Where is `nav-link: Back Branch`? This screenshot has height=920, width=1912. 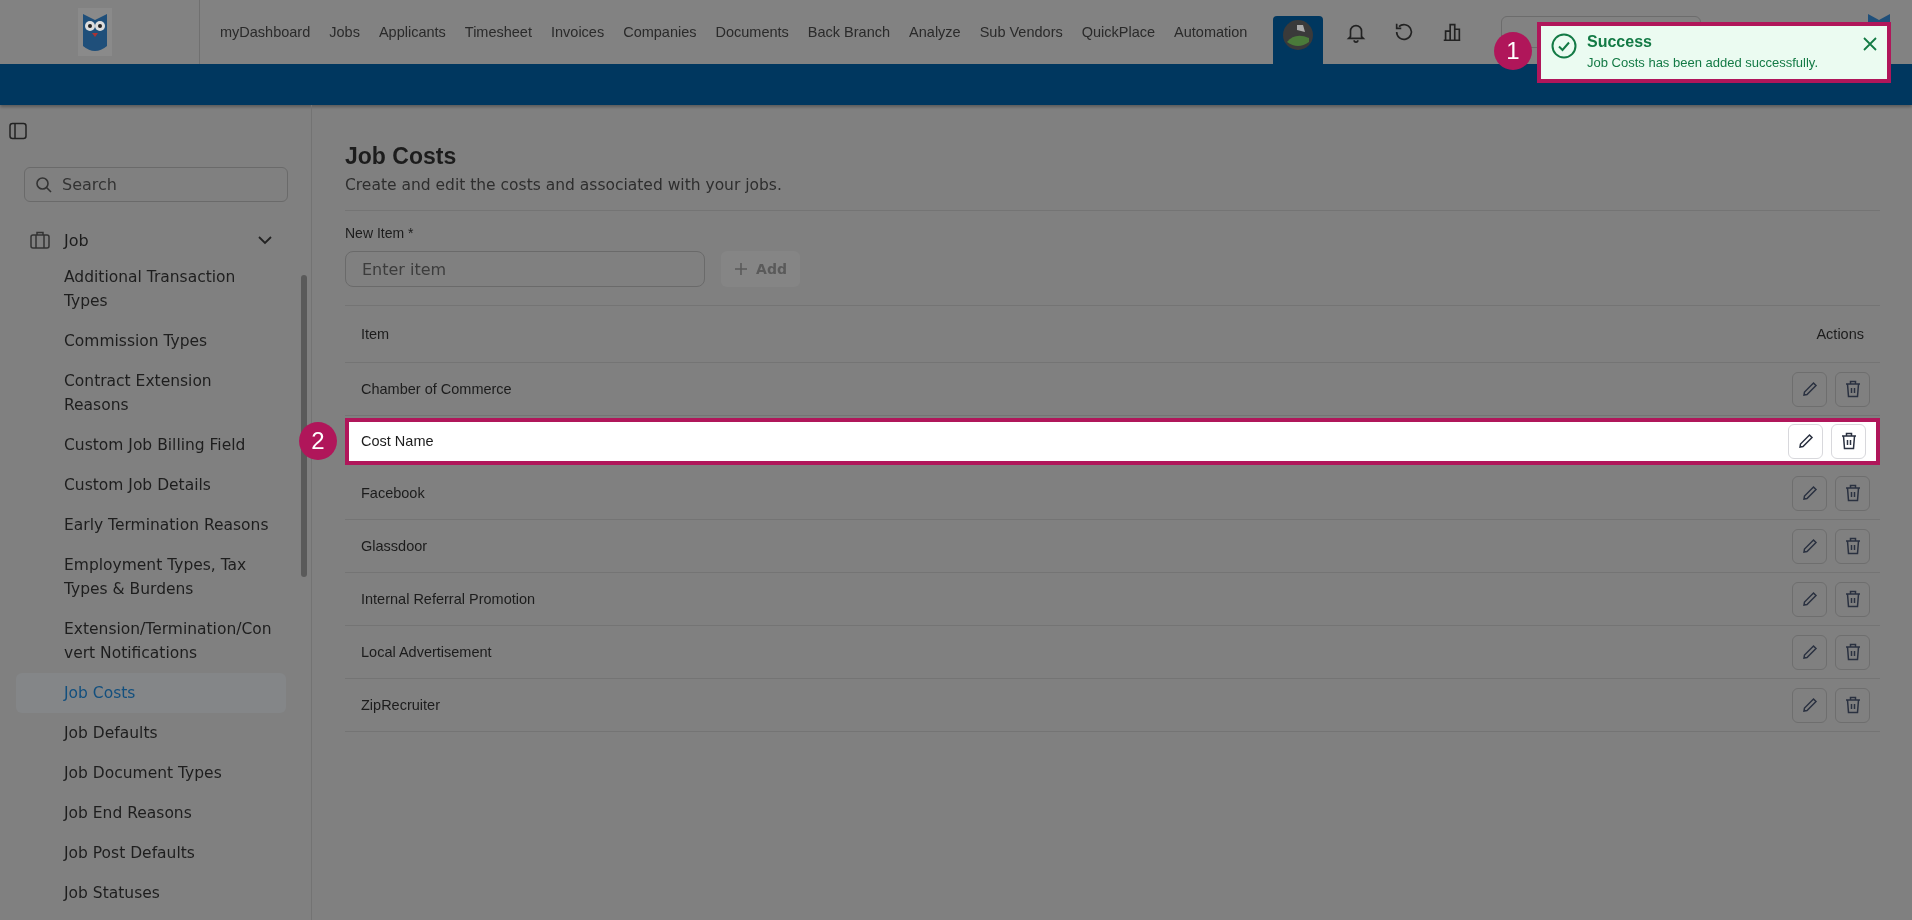 nav-link: Back Branch is located at coordinates (849, 32).